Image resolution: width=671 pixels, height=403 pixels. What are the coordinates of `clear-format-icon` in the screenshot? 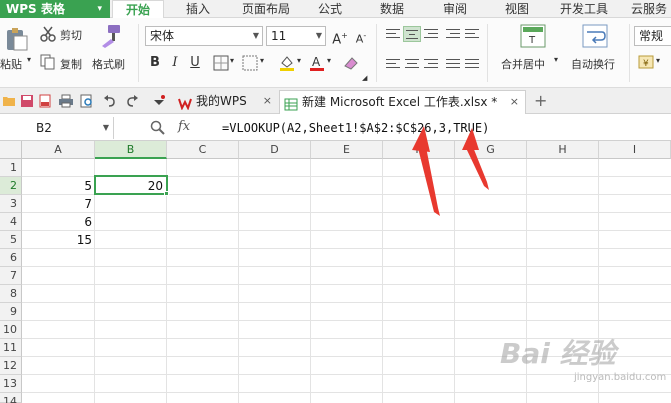 It's located at (351, 63).